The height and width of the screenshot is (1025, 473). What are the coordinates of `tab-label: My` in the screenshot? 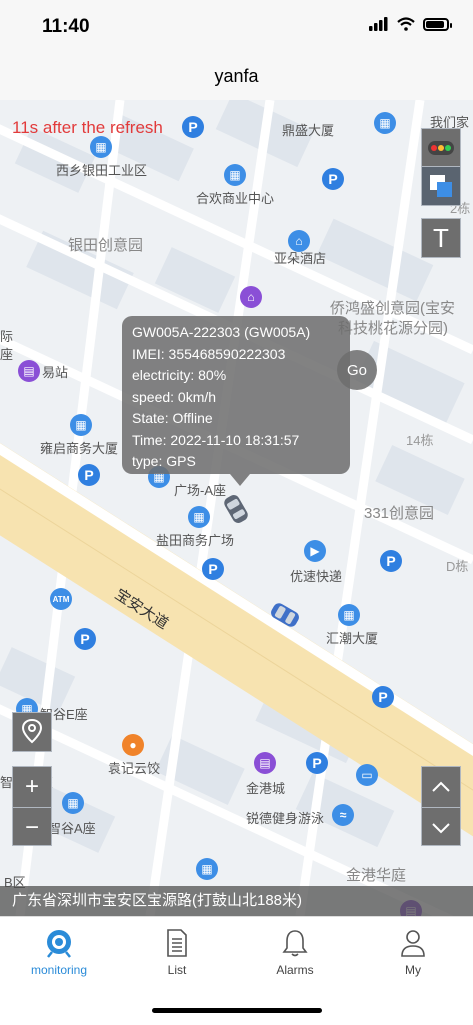 It's located at (413, 970).